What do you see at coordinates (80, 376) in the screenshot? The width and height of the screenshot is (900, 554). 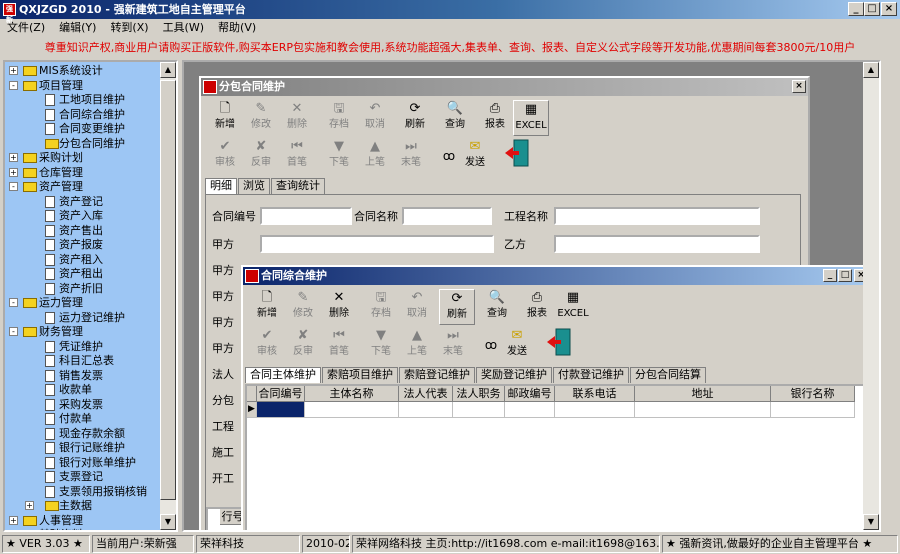 I see `tree-item: 销售发票` at bounding box center [80, 376].